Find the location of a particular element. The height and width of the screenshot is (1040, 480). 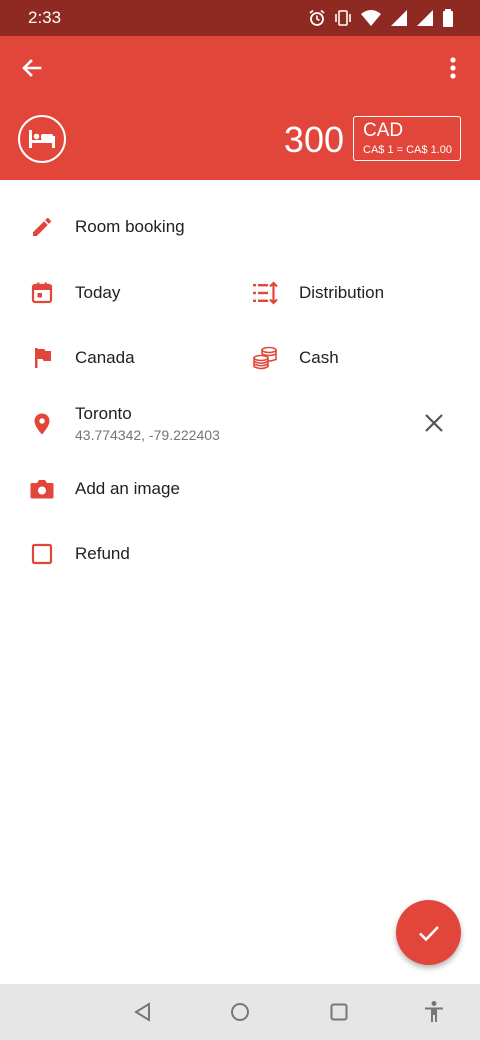

square-recents-icon is located at coordinates (339, 1012).